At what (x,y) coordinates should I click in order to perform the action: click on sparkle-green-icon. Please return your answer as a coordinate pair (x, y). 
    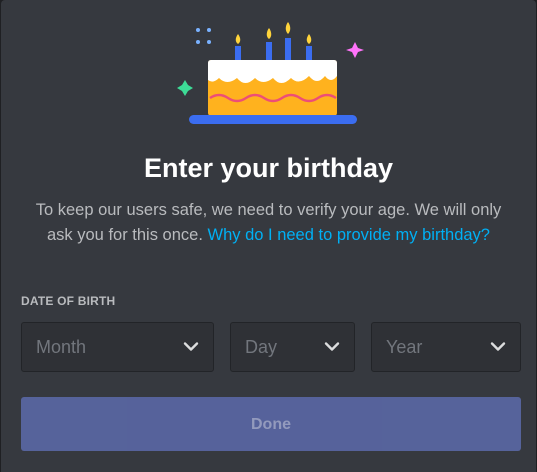
    Looking at the image, I should click on (185, 88).